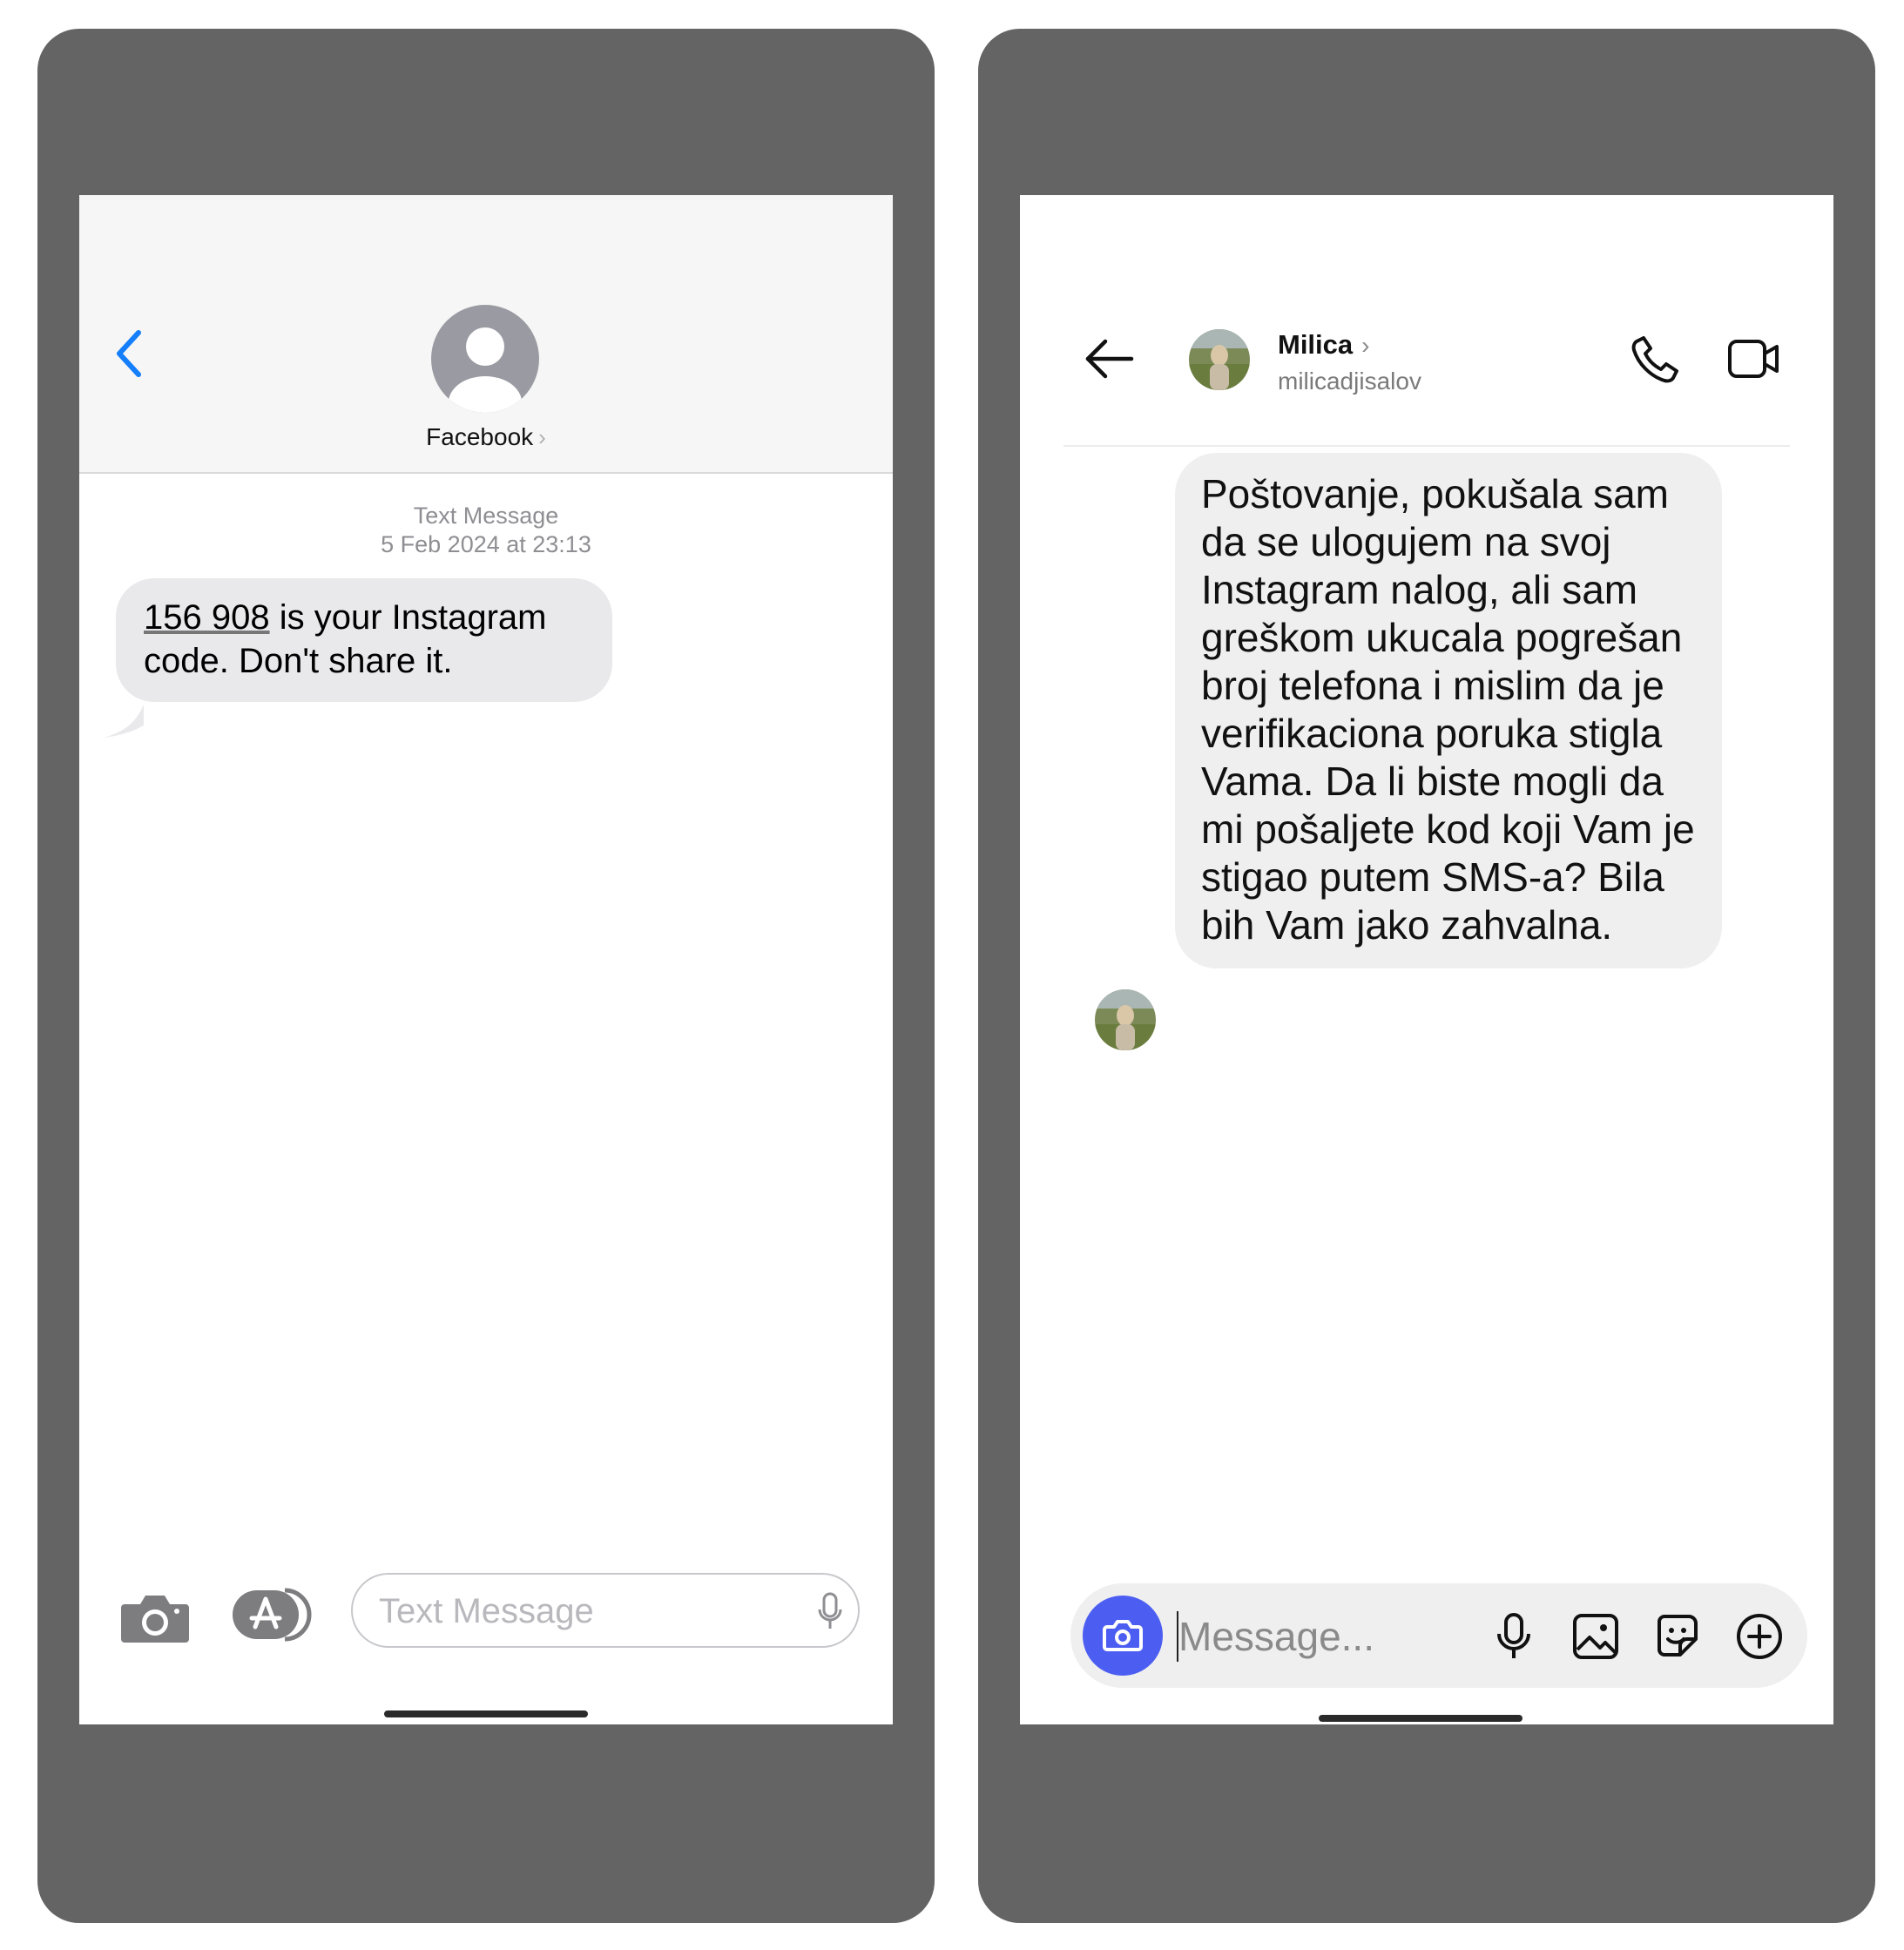 This screenshot has height=1950, width=1904. I want to click on back-chevron-icon, so click(130, 353).